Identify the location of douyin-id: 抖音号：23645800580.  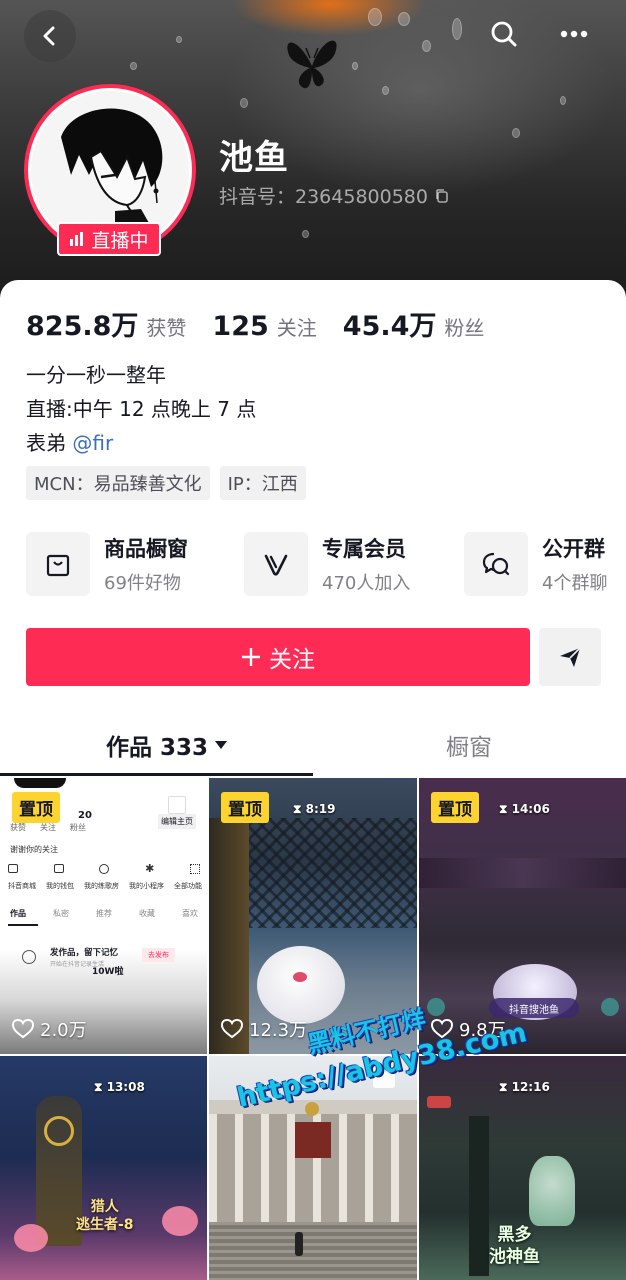
(334, 195).